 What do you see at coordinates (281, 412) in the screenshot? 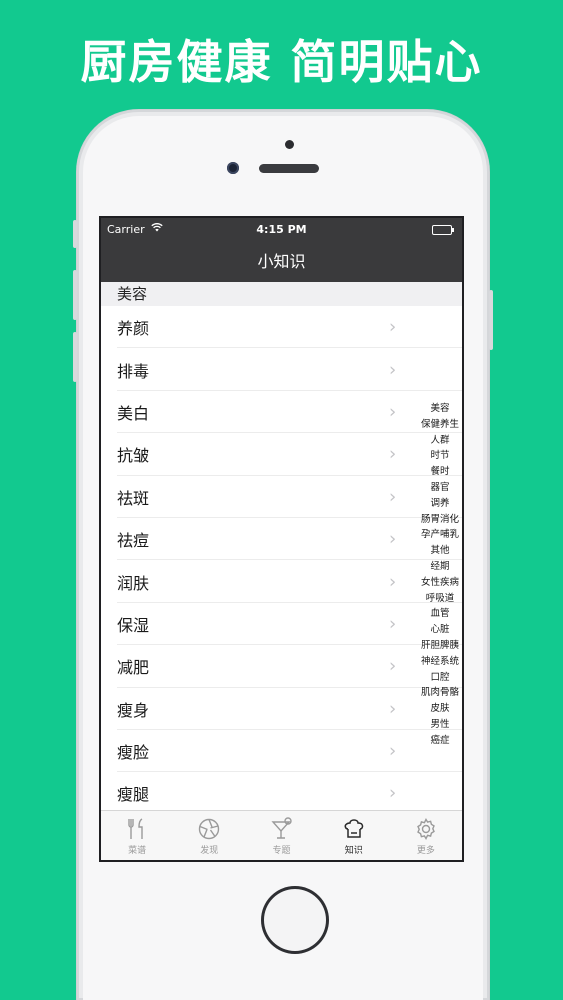
I see `list-item: 美白 ›` at bounding box center [281, 412].